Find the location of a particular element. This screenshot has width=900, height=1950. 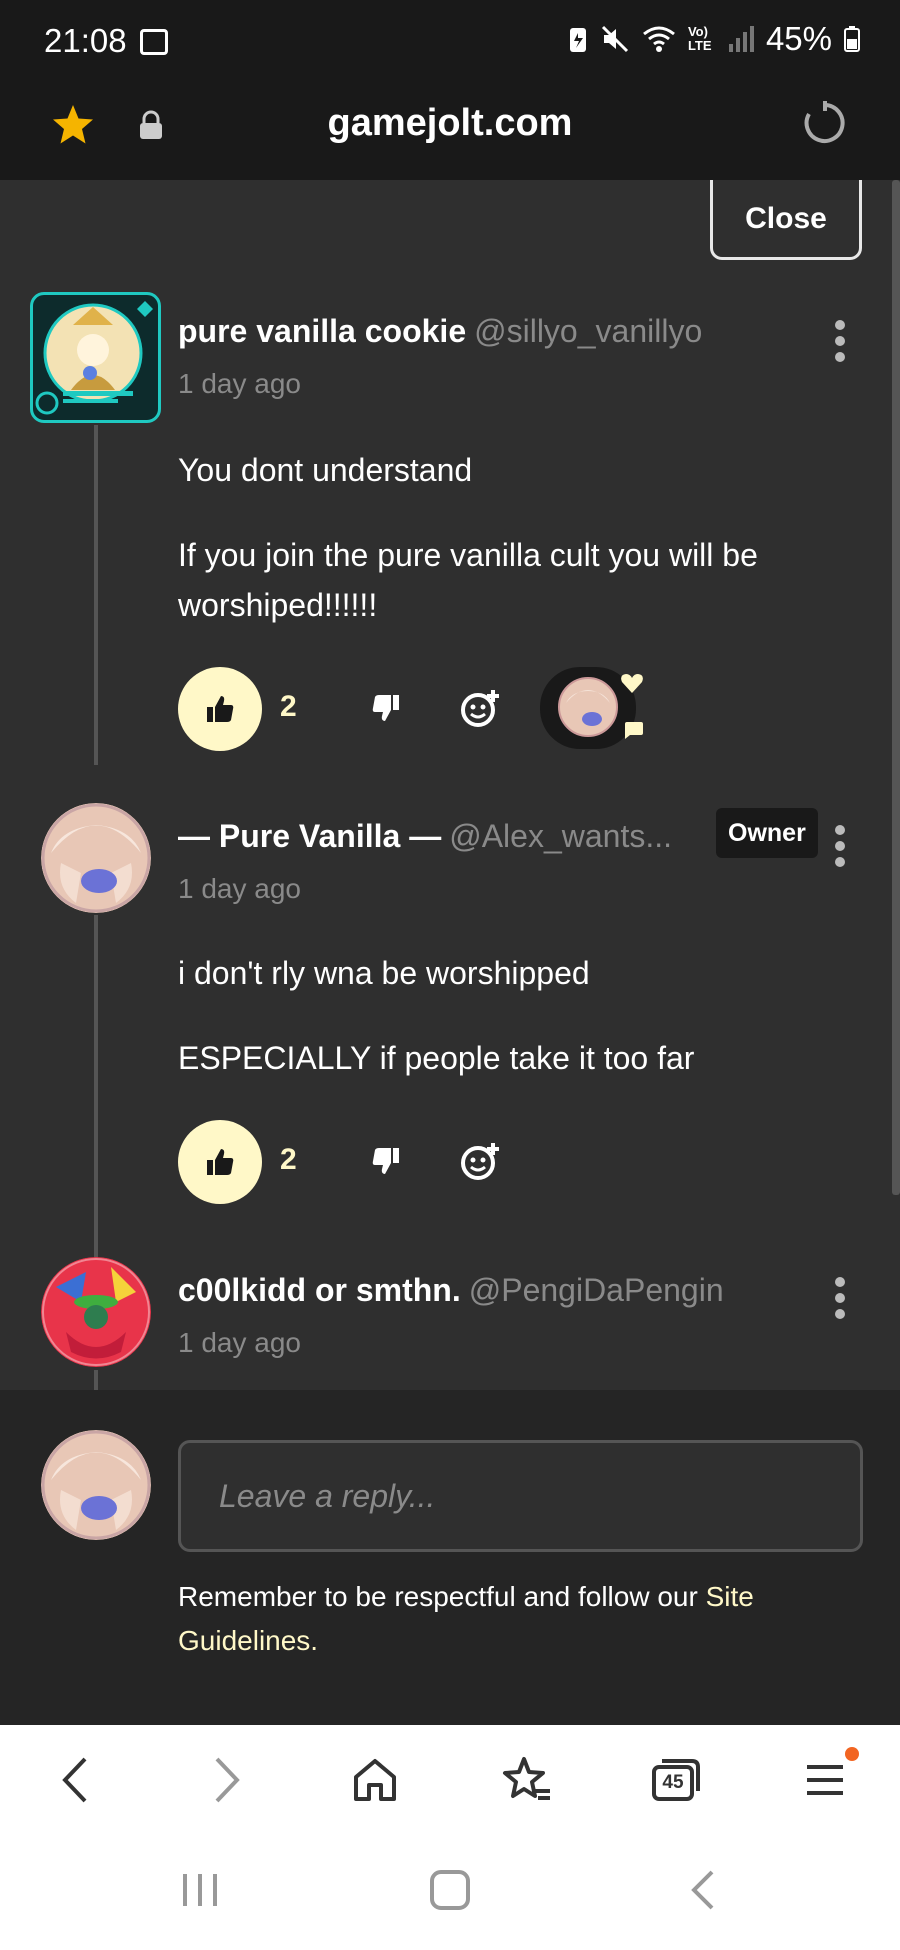

tab-count: 45 is located at coordinates (673, 1782).